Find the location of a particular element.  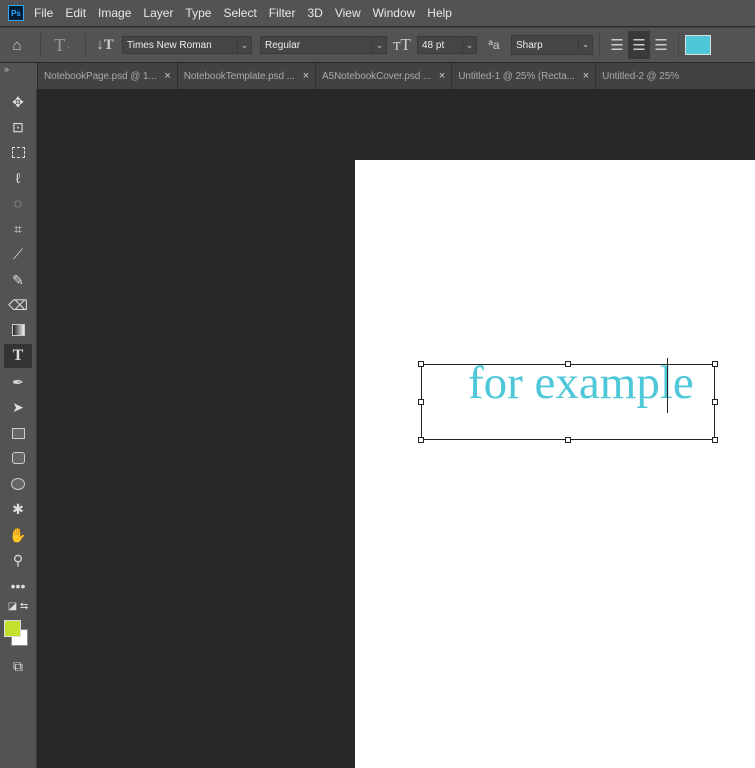

hand-tool-icon: ✋ is located at coordinates (18, 535).